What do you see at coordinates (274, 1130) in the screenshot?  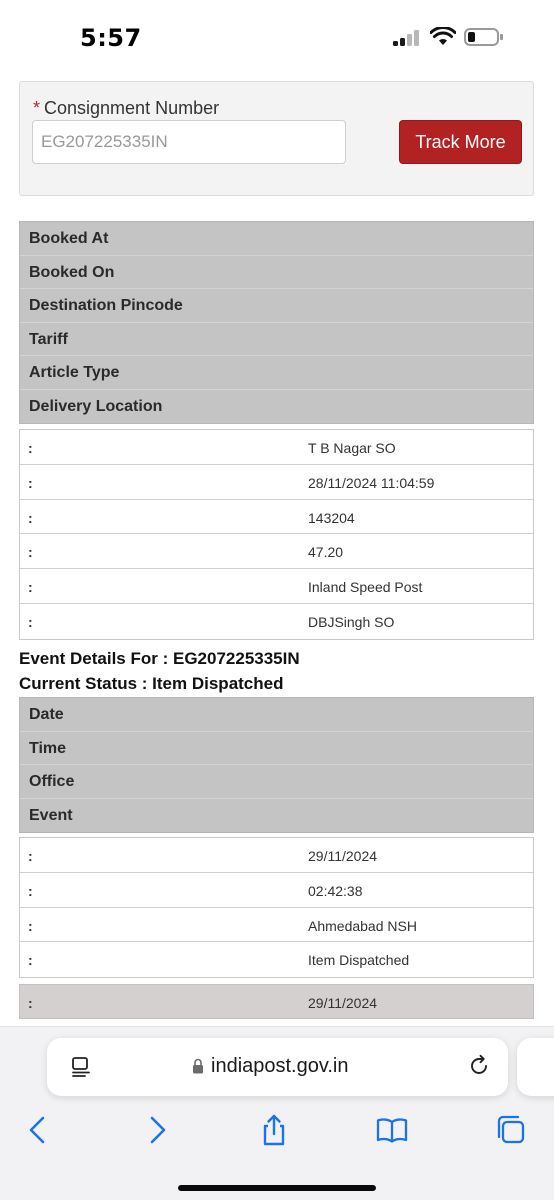 I see `share-icon` at bounding box center [274, 1130].